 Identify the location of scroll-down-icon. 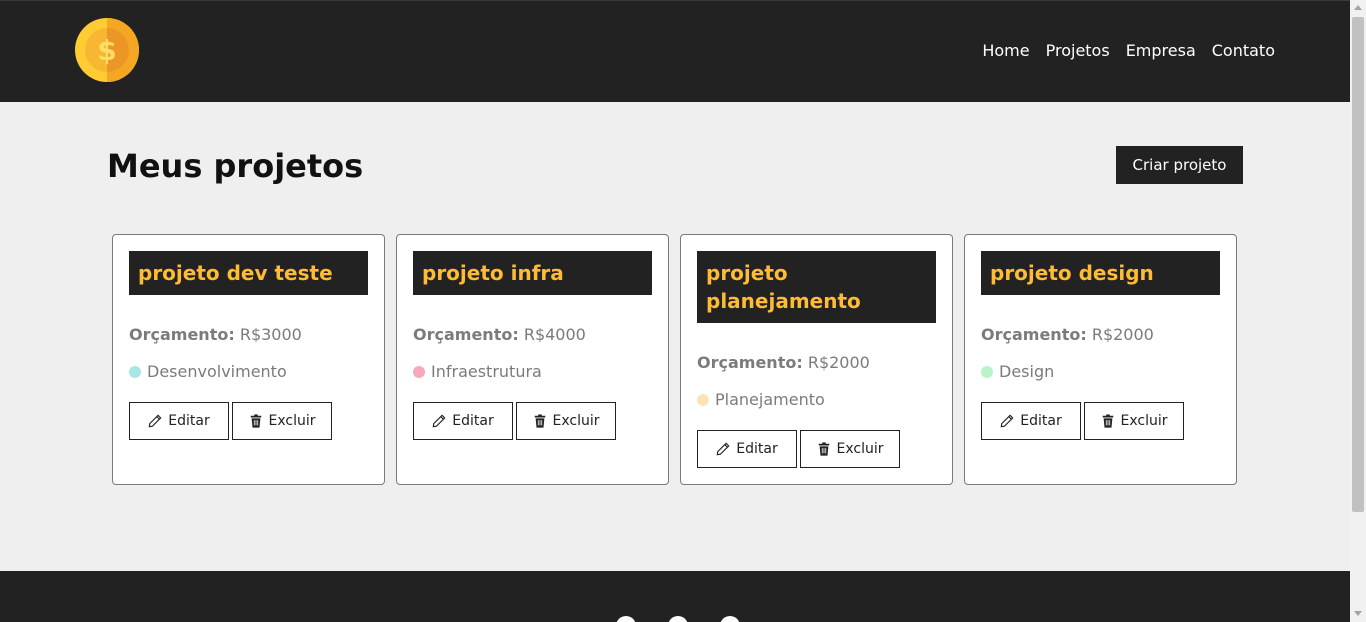
(1358, 613).